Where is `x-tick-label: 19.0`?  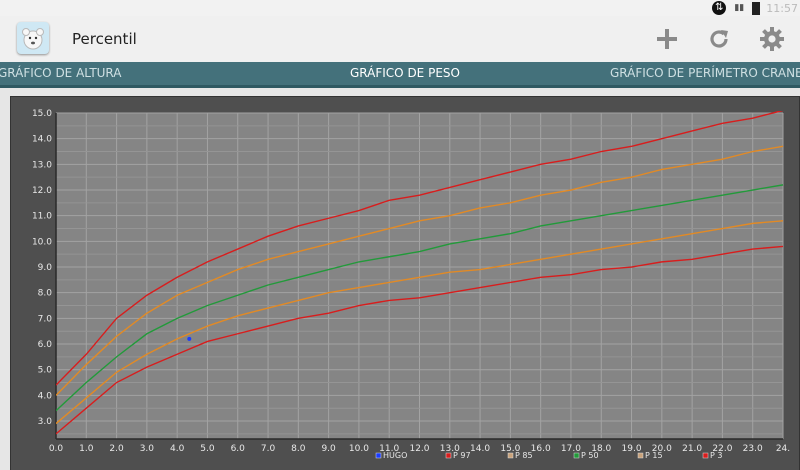
x-tick-label: 19.0 is located at coordinates (632, 449).